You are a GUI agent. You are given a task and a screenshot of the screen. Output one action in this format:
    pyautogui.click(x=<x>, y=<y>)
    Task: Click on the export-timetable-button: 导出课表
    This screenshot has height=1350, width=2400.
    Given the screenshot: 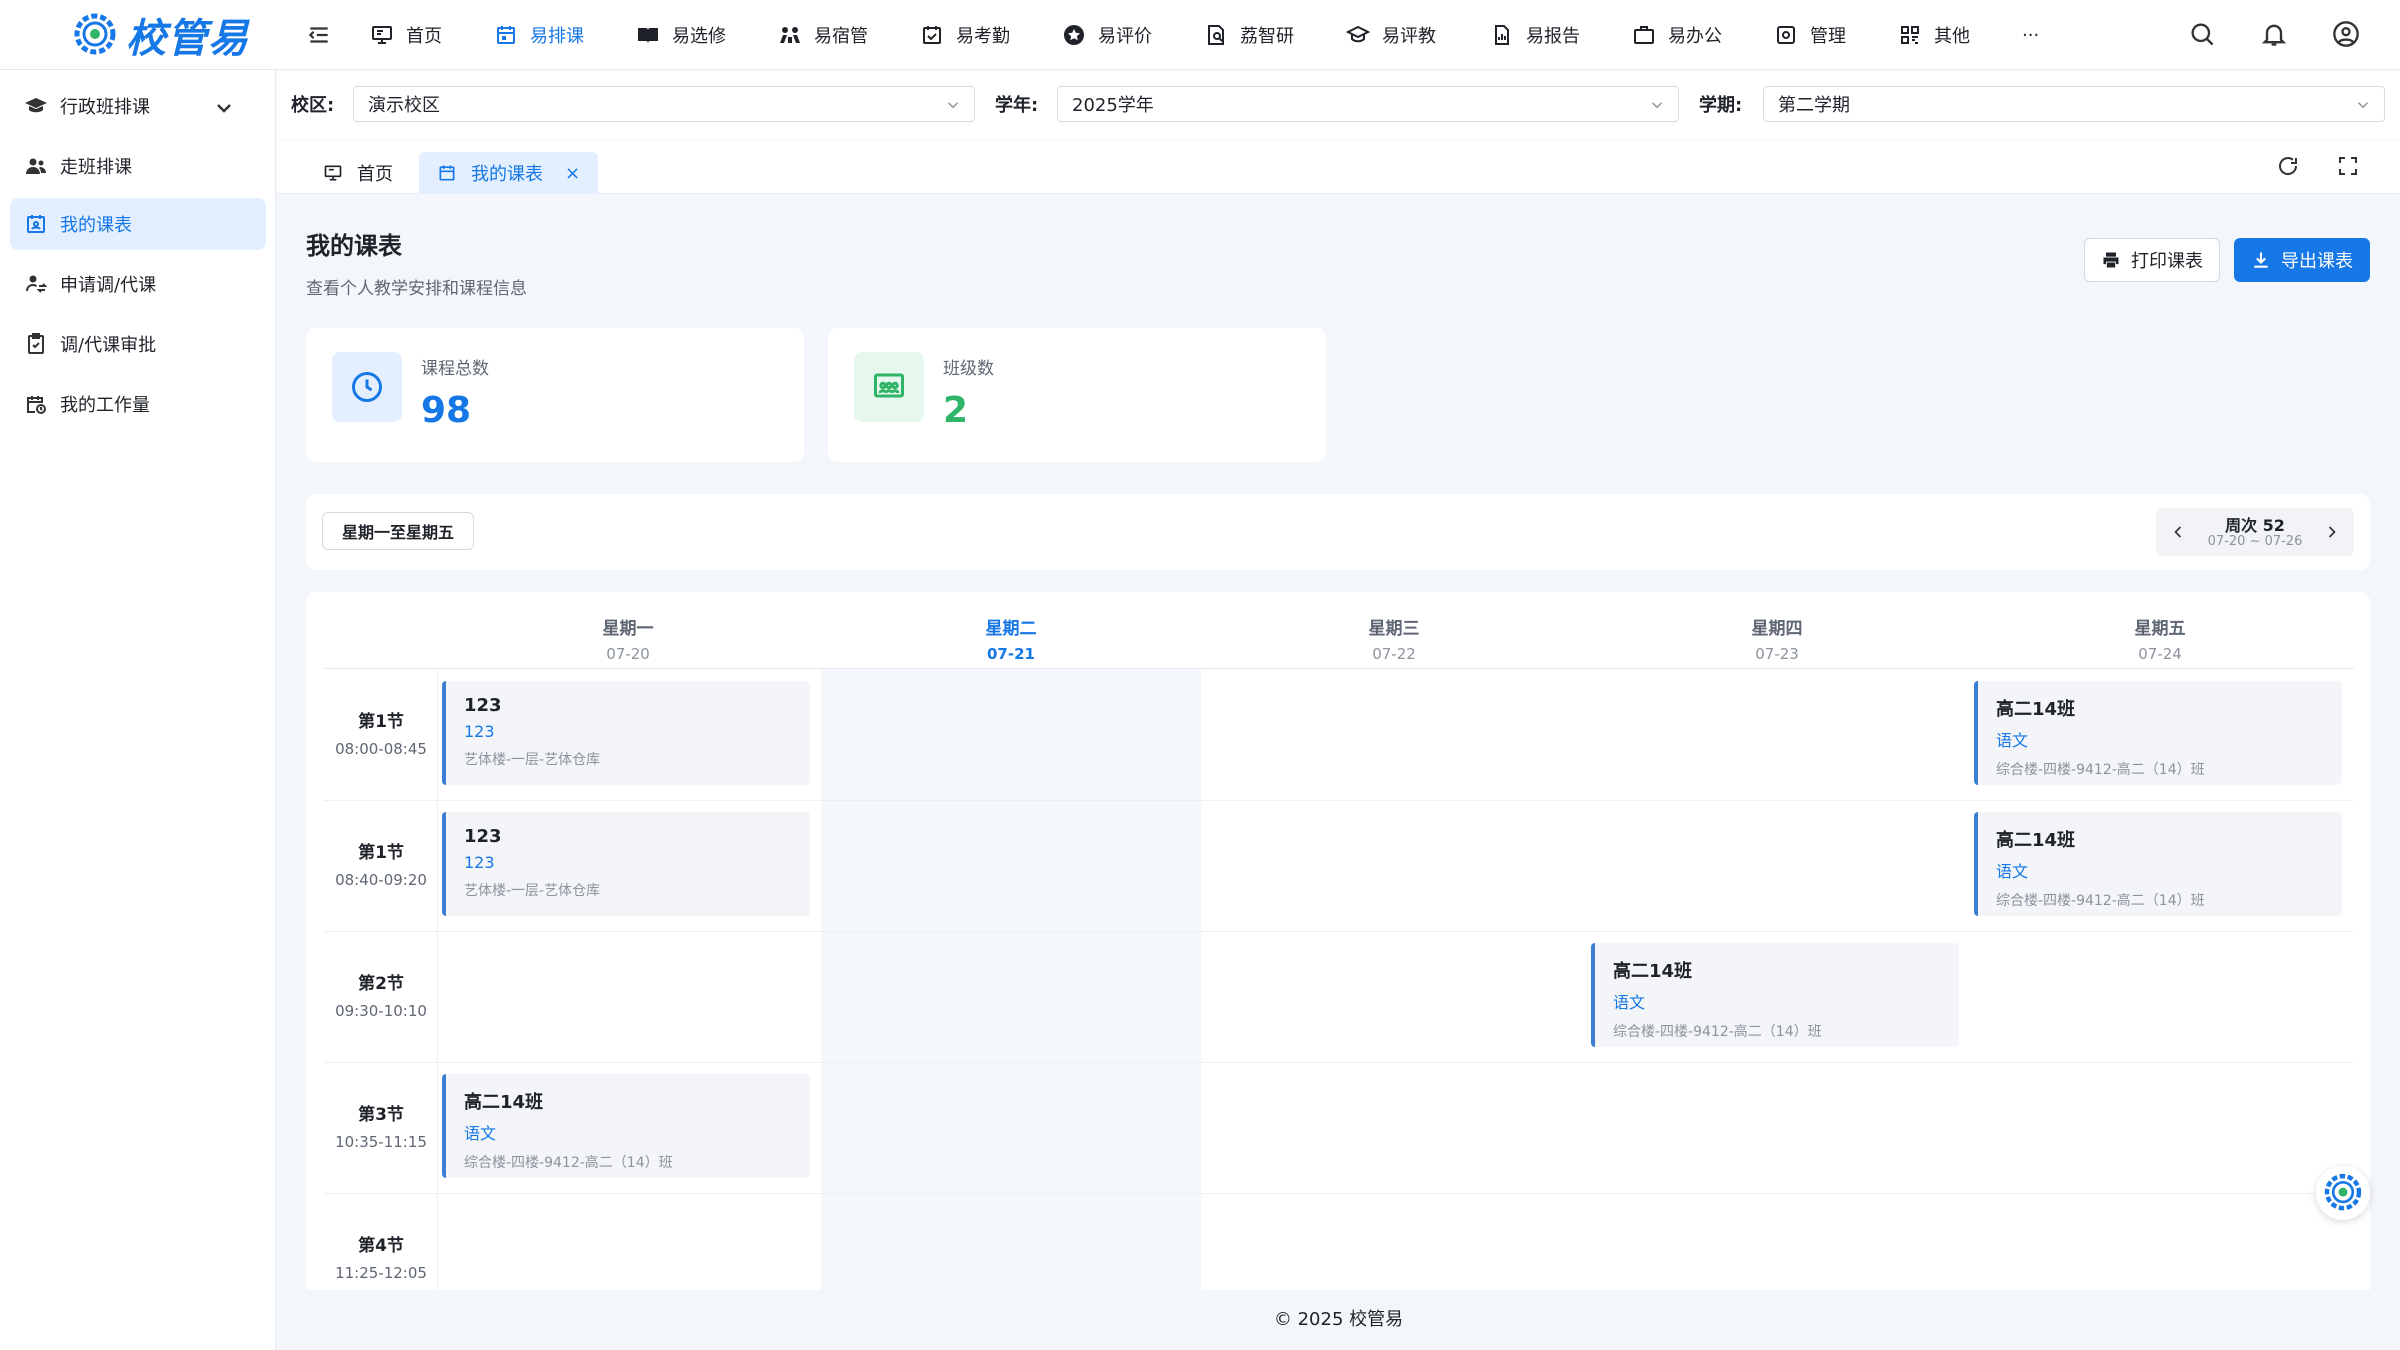 What is the action you would take?
    pyautogui.click(x=2302, y=260)
    